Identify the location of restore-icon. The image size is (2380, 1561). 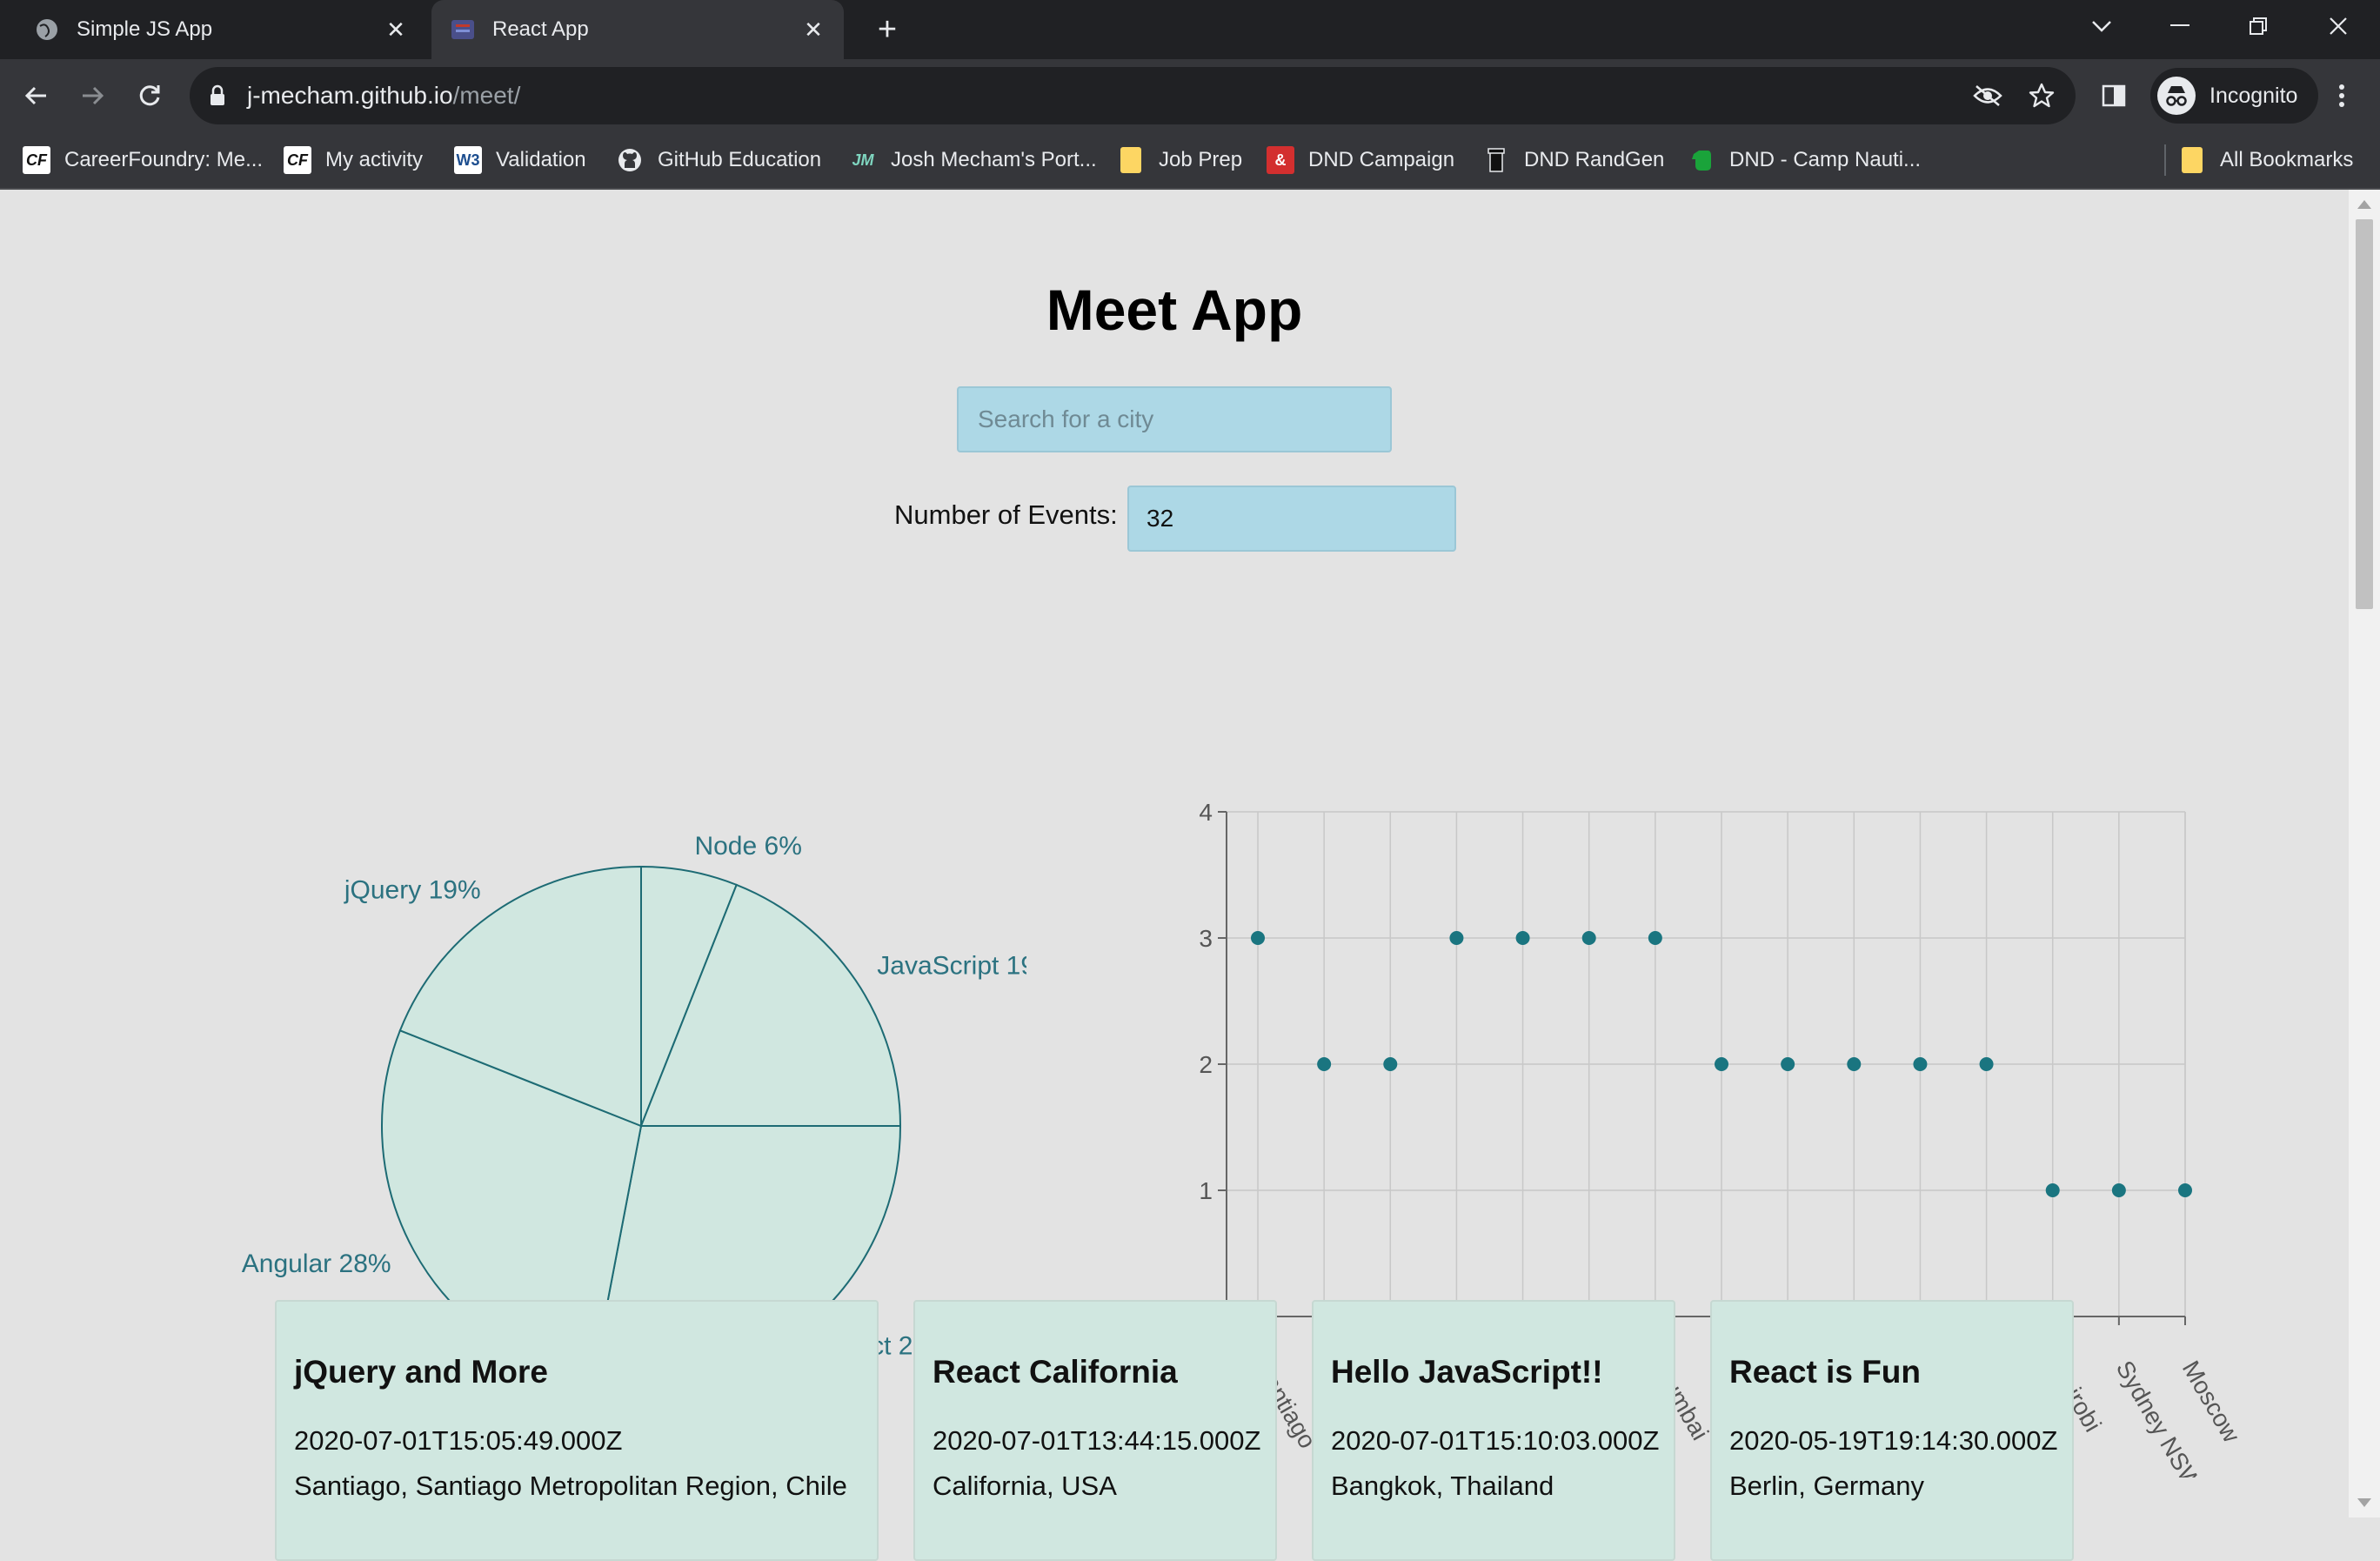
(2258, 26).